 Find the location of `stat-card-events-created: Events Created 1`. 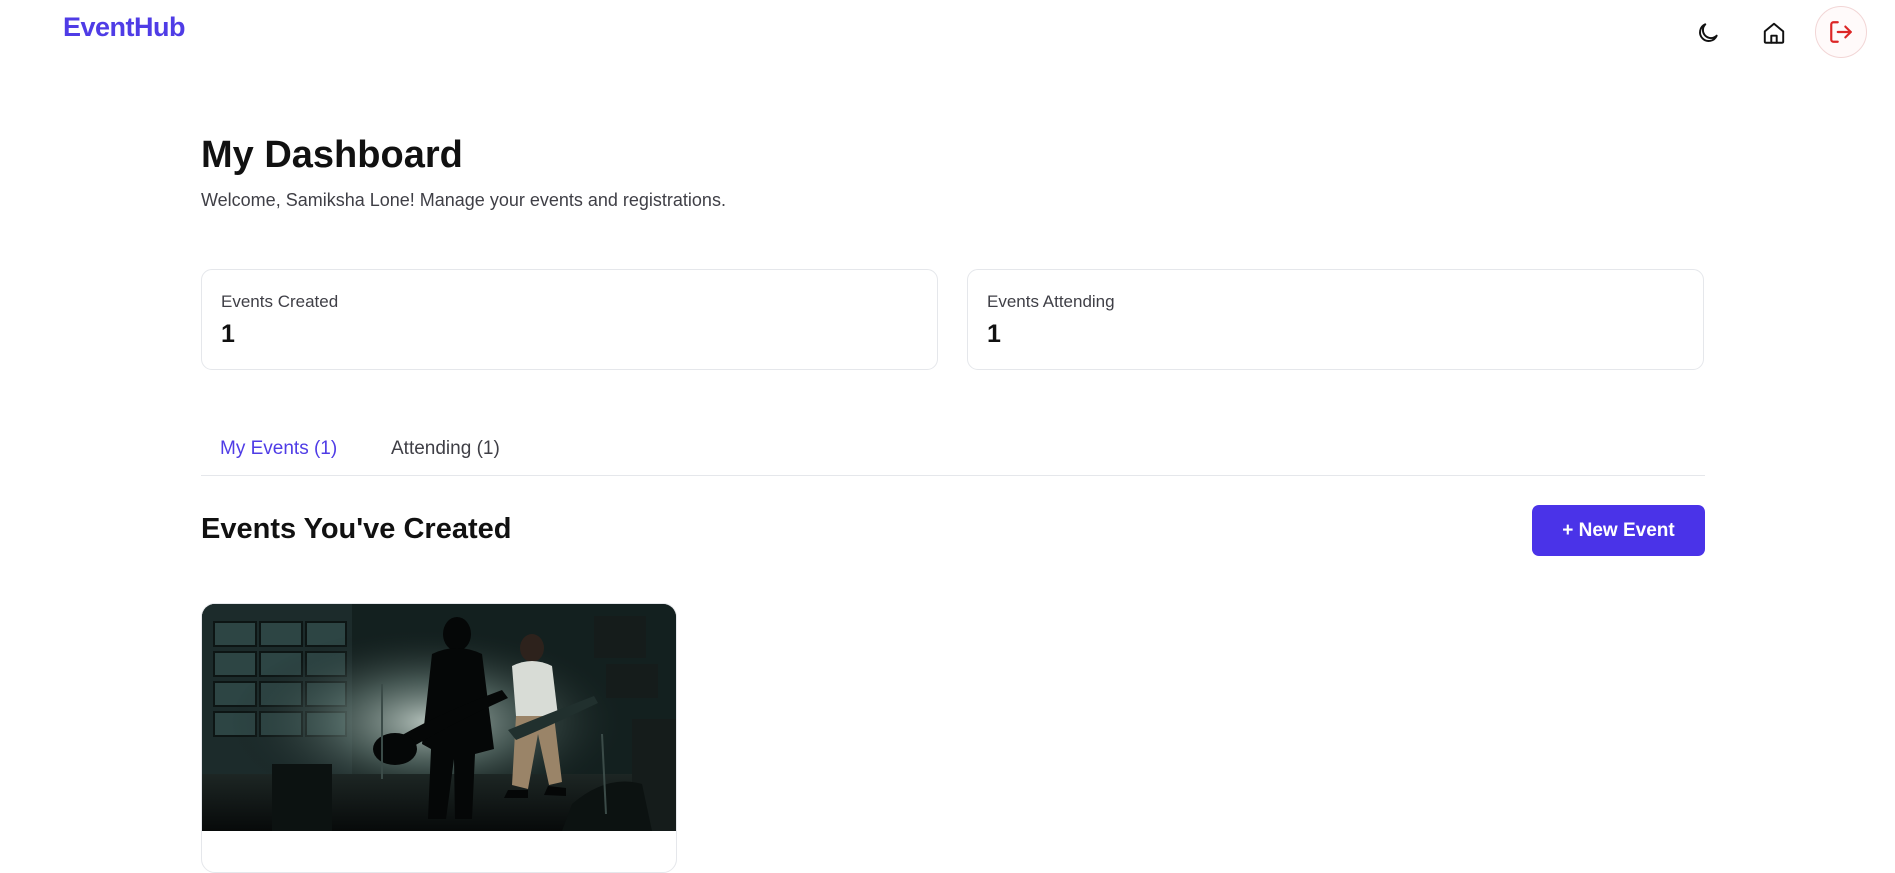

stat-card-events-created: Events Created 1 is located at coordinates (569, 319).